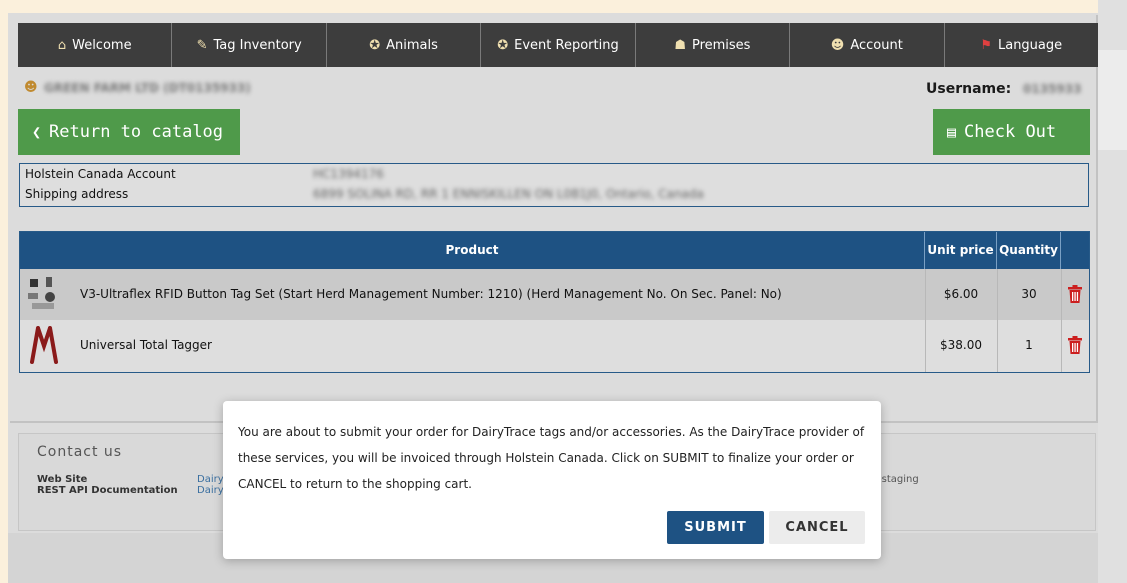 The height and width of the screenshot is (583, 1127). What do you see at coordinates (257, 45) in the screenshot?
I see `nav-tag-inventory-label: Tag Inventory` at bounding box center [257, 45].